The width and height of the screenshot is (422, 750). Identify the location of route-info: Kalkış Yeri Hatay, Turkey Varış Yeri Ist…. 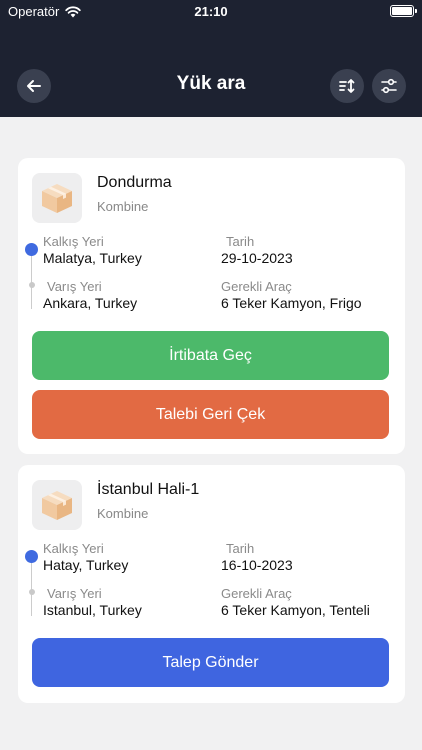
(211, 579).